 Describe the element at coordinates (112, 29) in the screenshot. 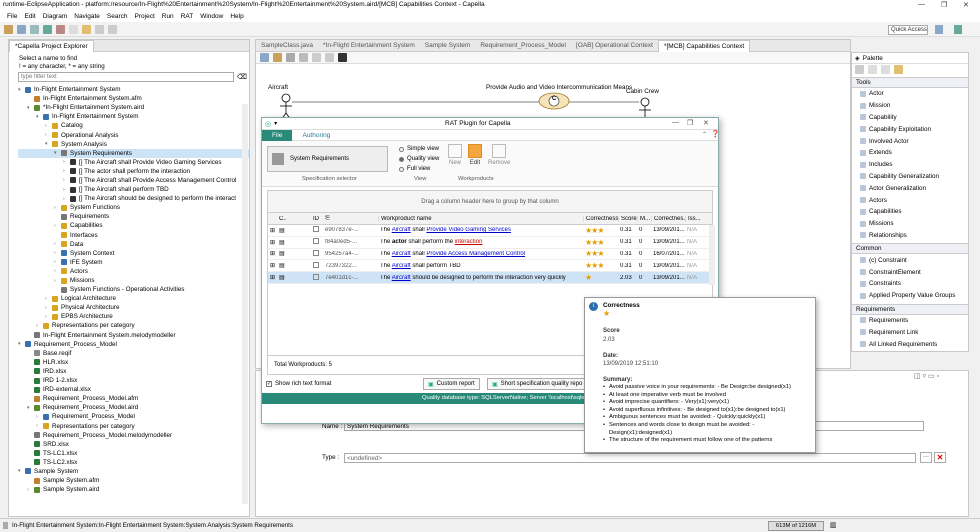

I see `forward-icon` at that location.